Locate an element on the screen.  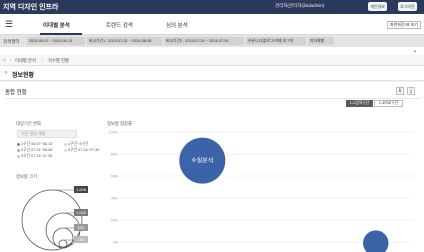
filter-chip-compare1: 비교기간1 : 2024-07-01 ~ 2024-08-08 is located at coordinates (124, 41).